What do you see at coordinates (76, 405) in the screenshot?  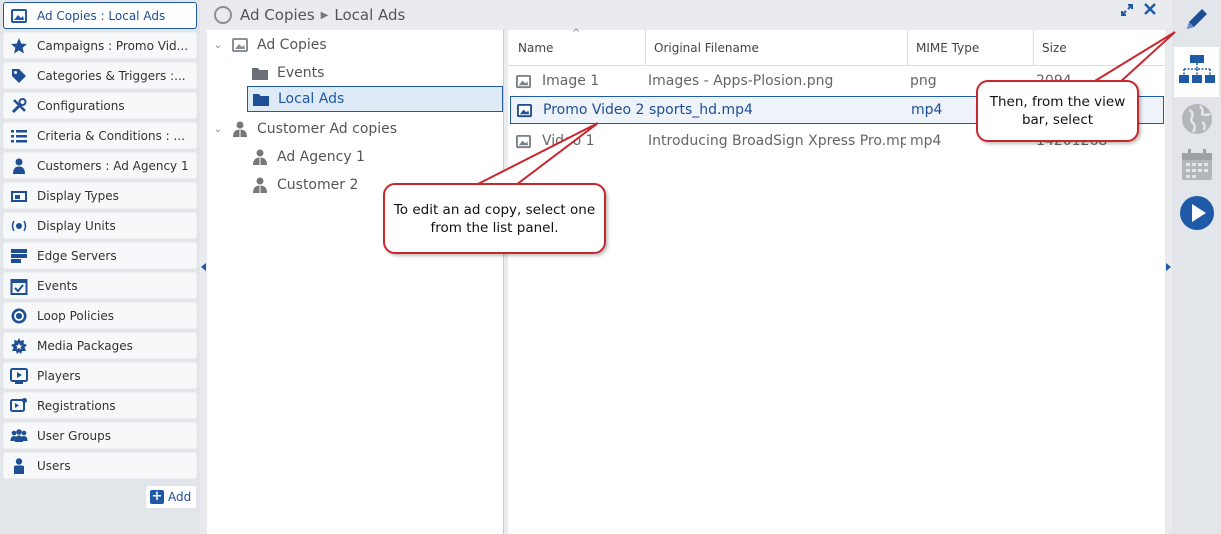 I see `sidebar-item-label: Registrations` at bounding box center [76, 405].